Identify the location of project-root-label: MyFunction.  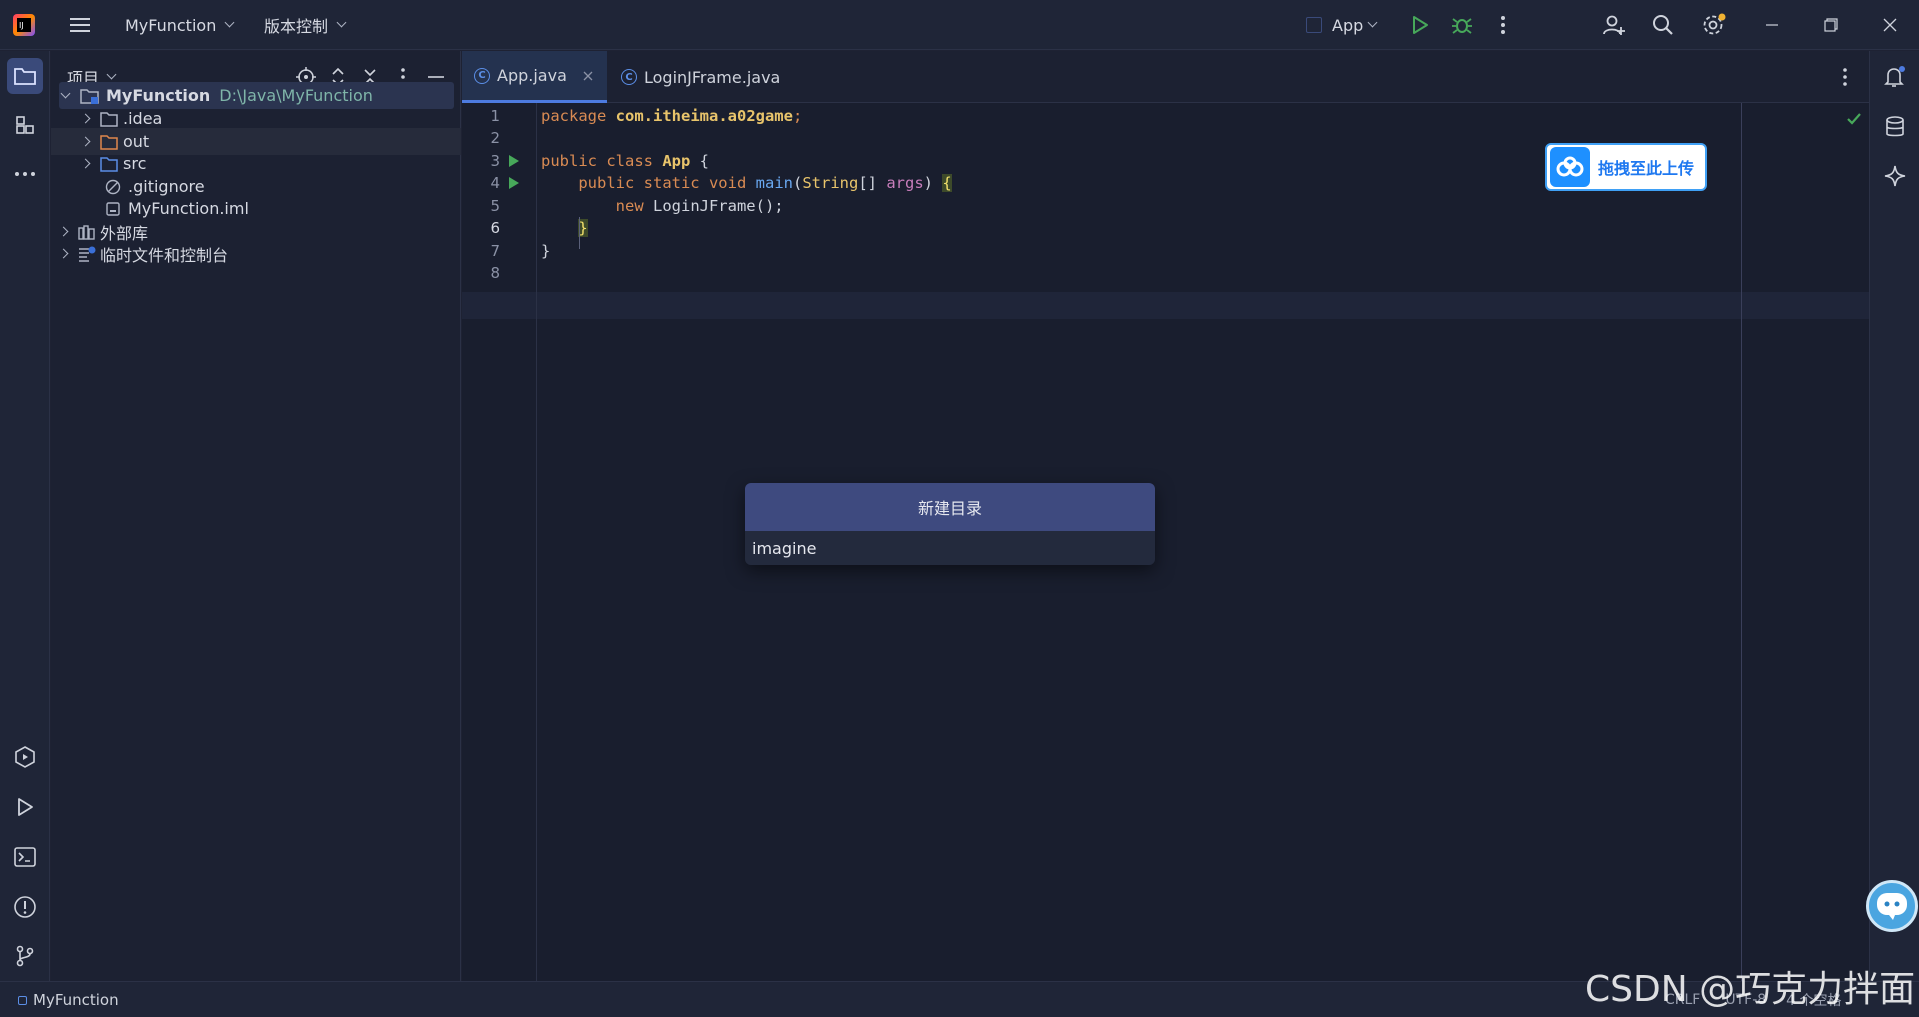
(158, 95).